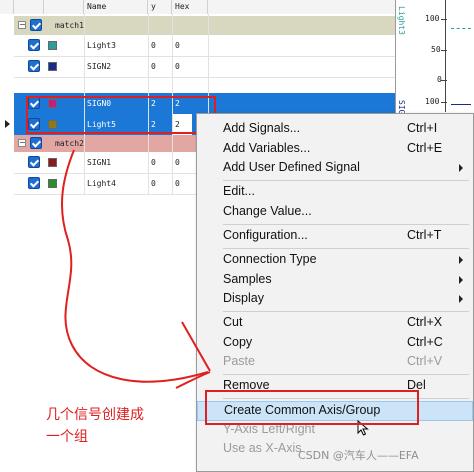  Describe the element at coordinates (67, 437) in the screenshot. I see `annotation-line-2: 一个组` at that location.